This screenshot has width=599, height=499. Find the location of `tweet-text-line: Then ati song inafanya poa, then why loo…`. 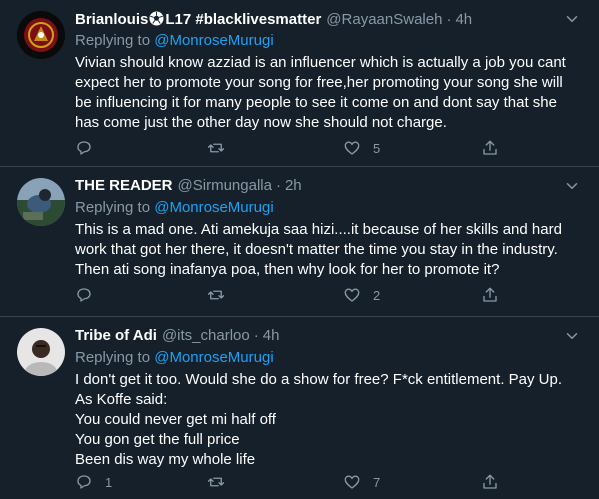

tweet-text-line: Then ati song inafanya poa, then why loo… is located at coordinates (287, 269).